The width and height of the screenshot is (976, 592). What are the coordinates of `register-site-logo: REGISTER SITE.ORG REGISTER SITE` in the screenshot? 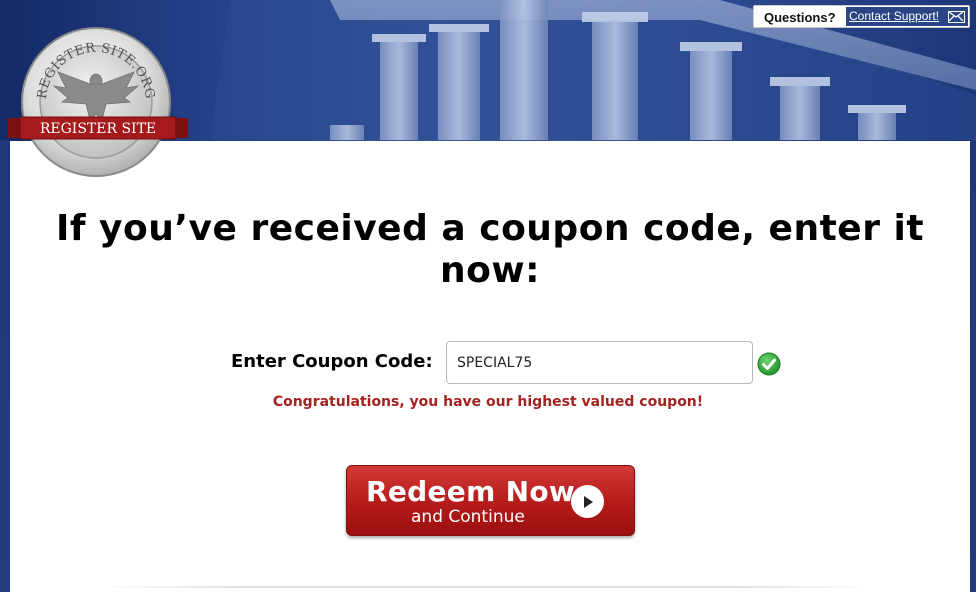 It's located at (98, 102).